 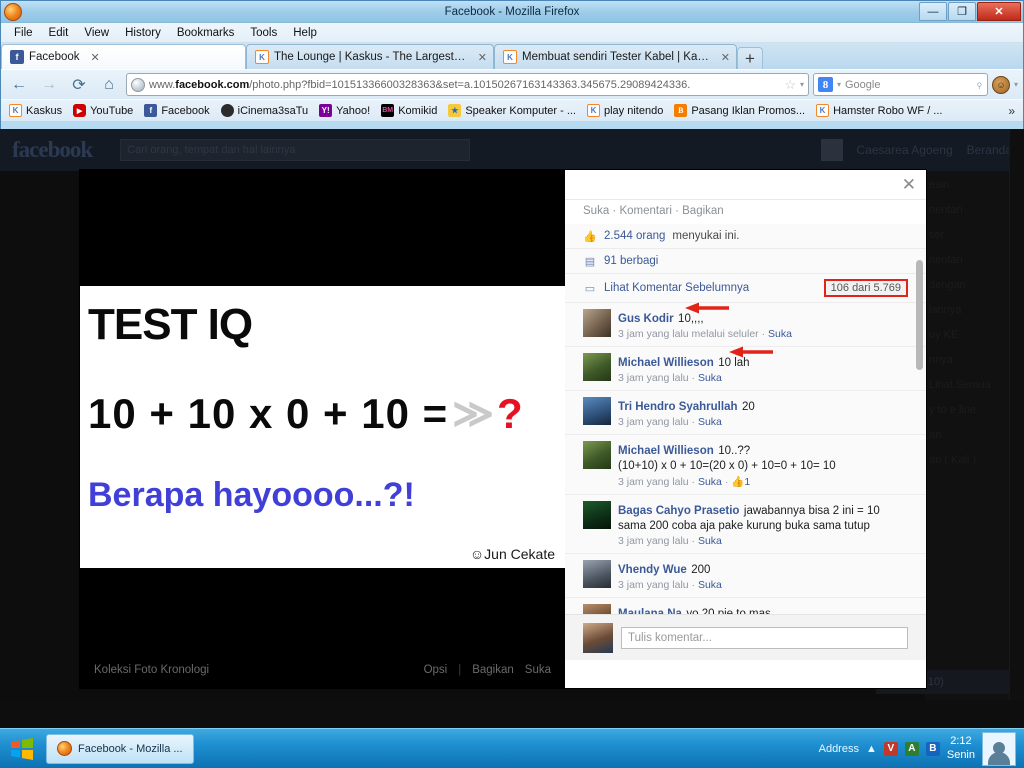 I want to click on facebook-favicon-icon: f, so click(x=17, y=57).